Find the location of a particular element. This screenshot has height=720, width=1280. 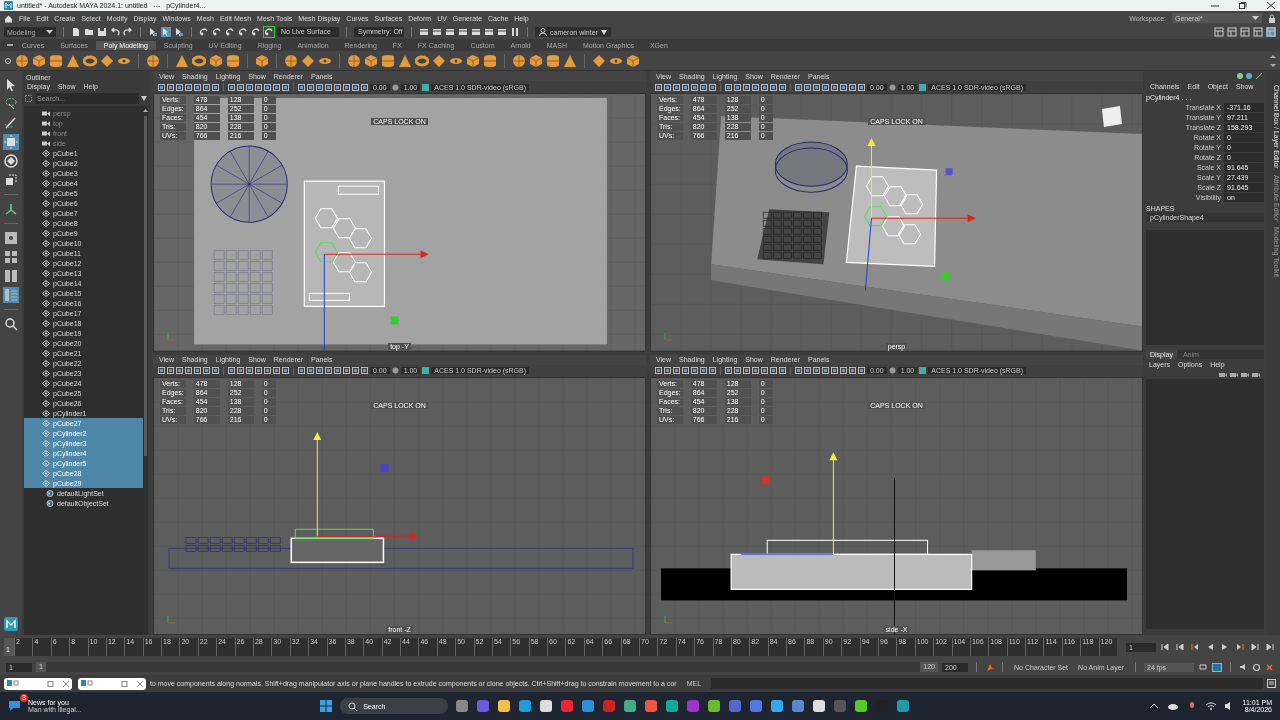

redo-icon is located at coordinates (128, 32).